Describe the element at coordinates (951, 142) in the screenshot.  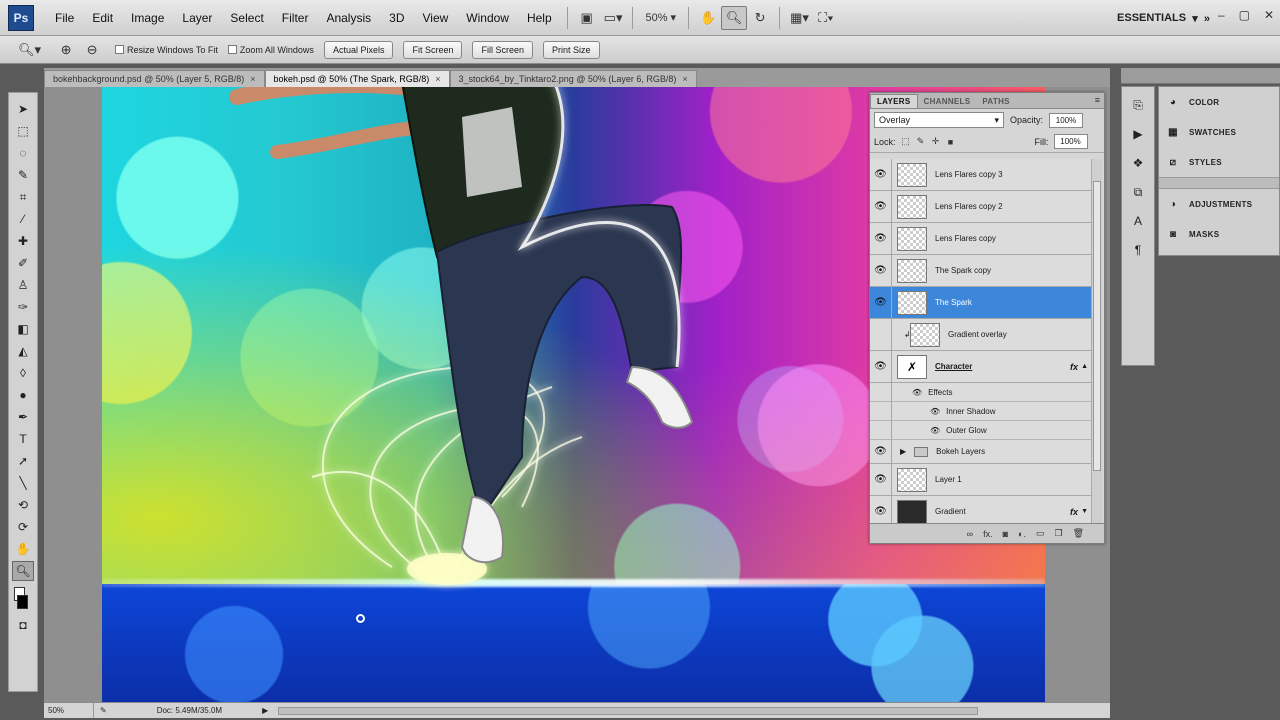
I see `lock-all-icon: ■` at that location.